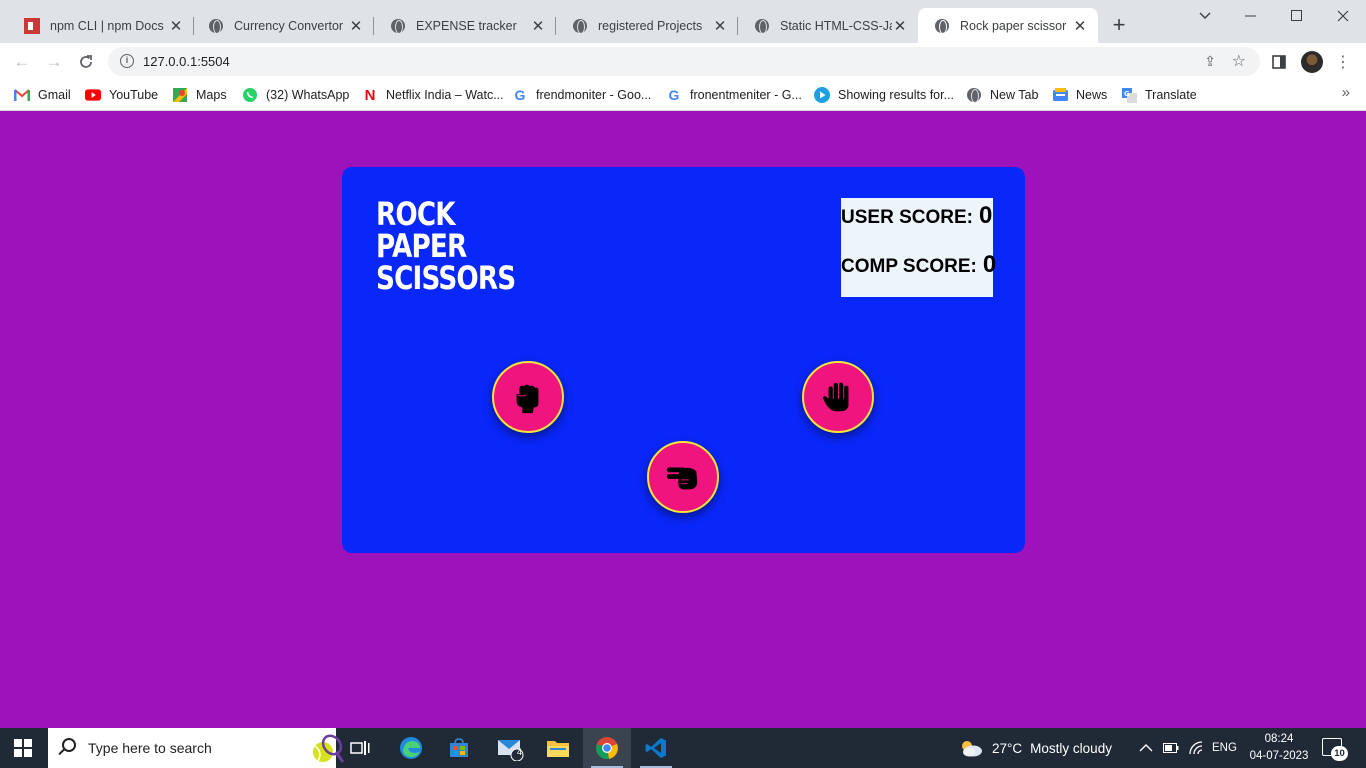  I want to click on taskbar-clock: 08:24 04-07-2023, so click(1279, 748).